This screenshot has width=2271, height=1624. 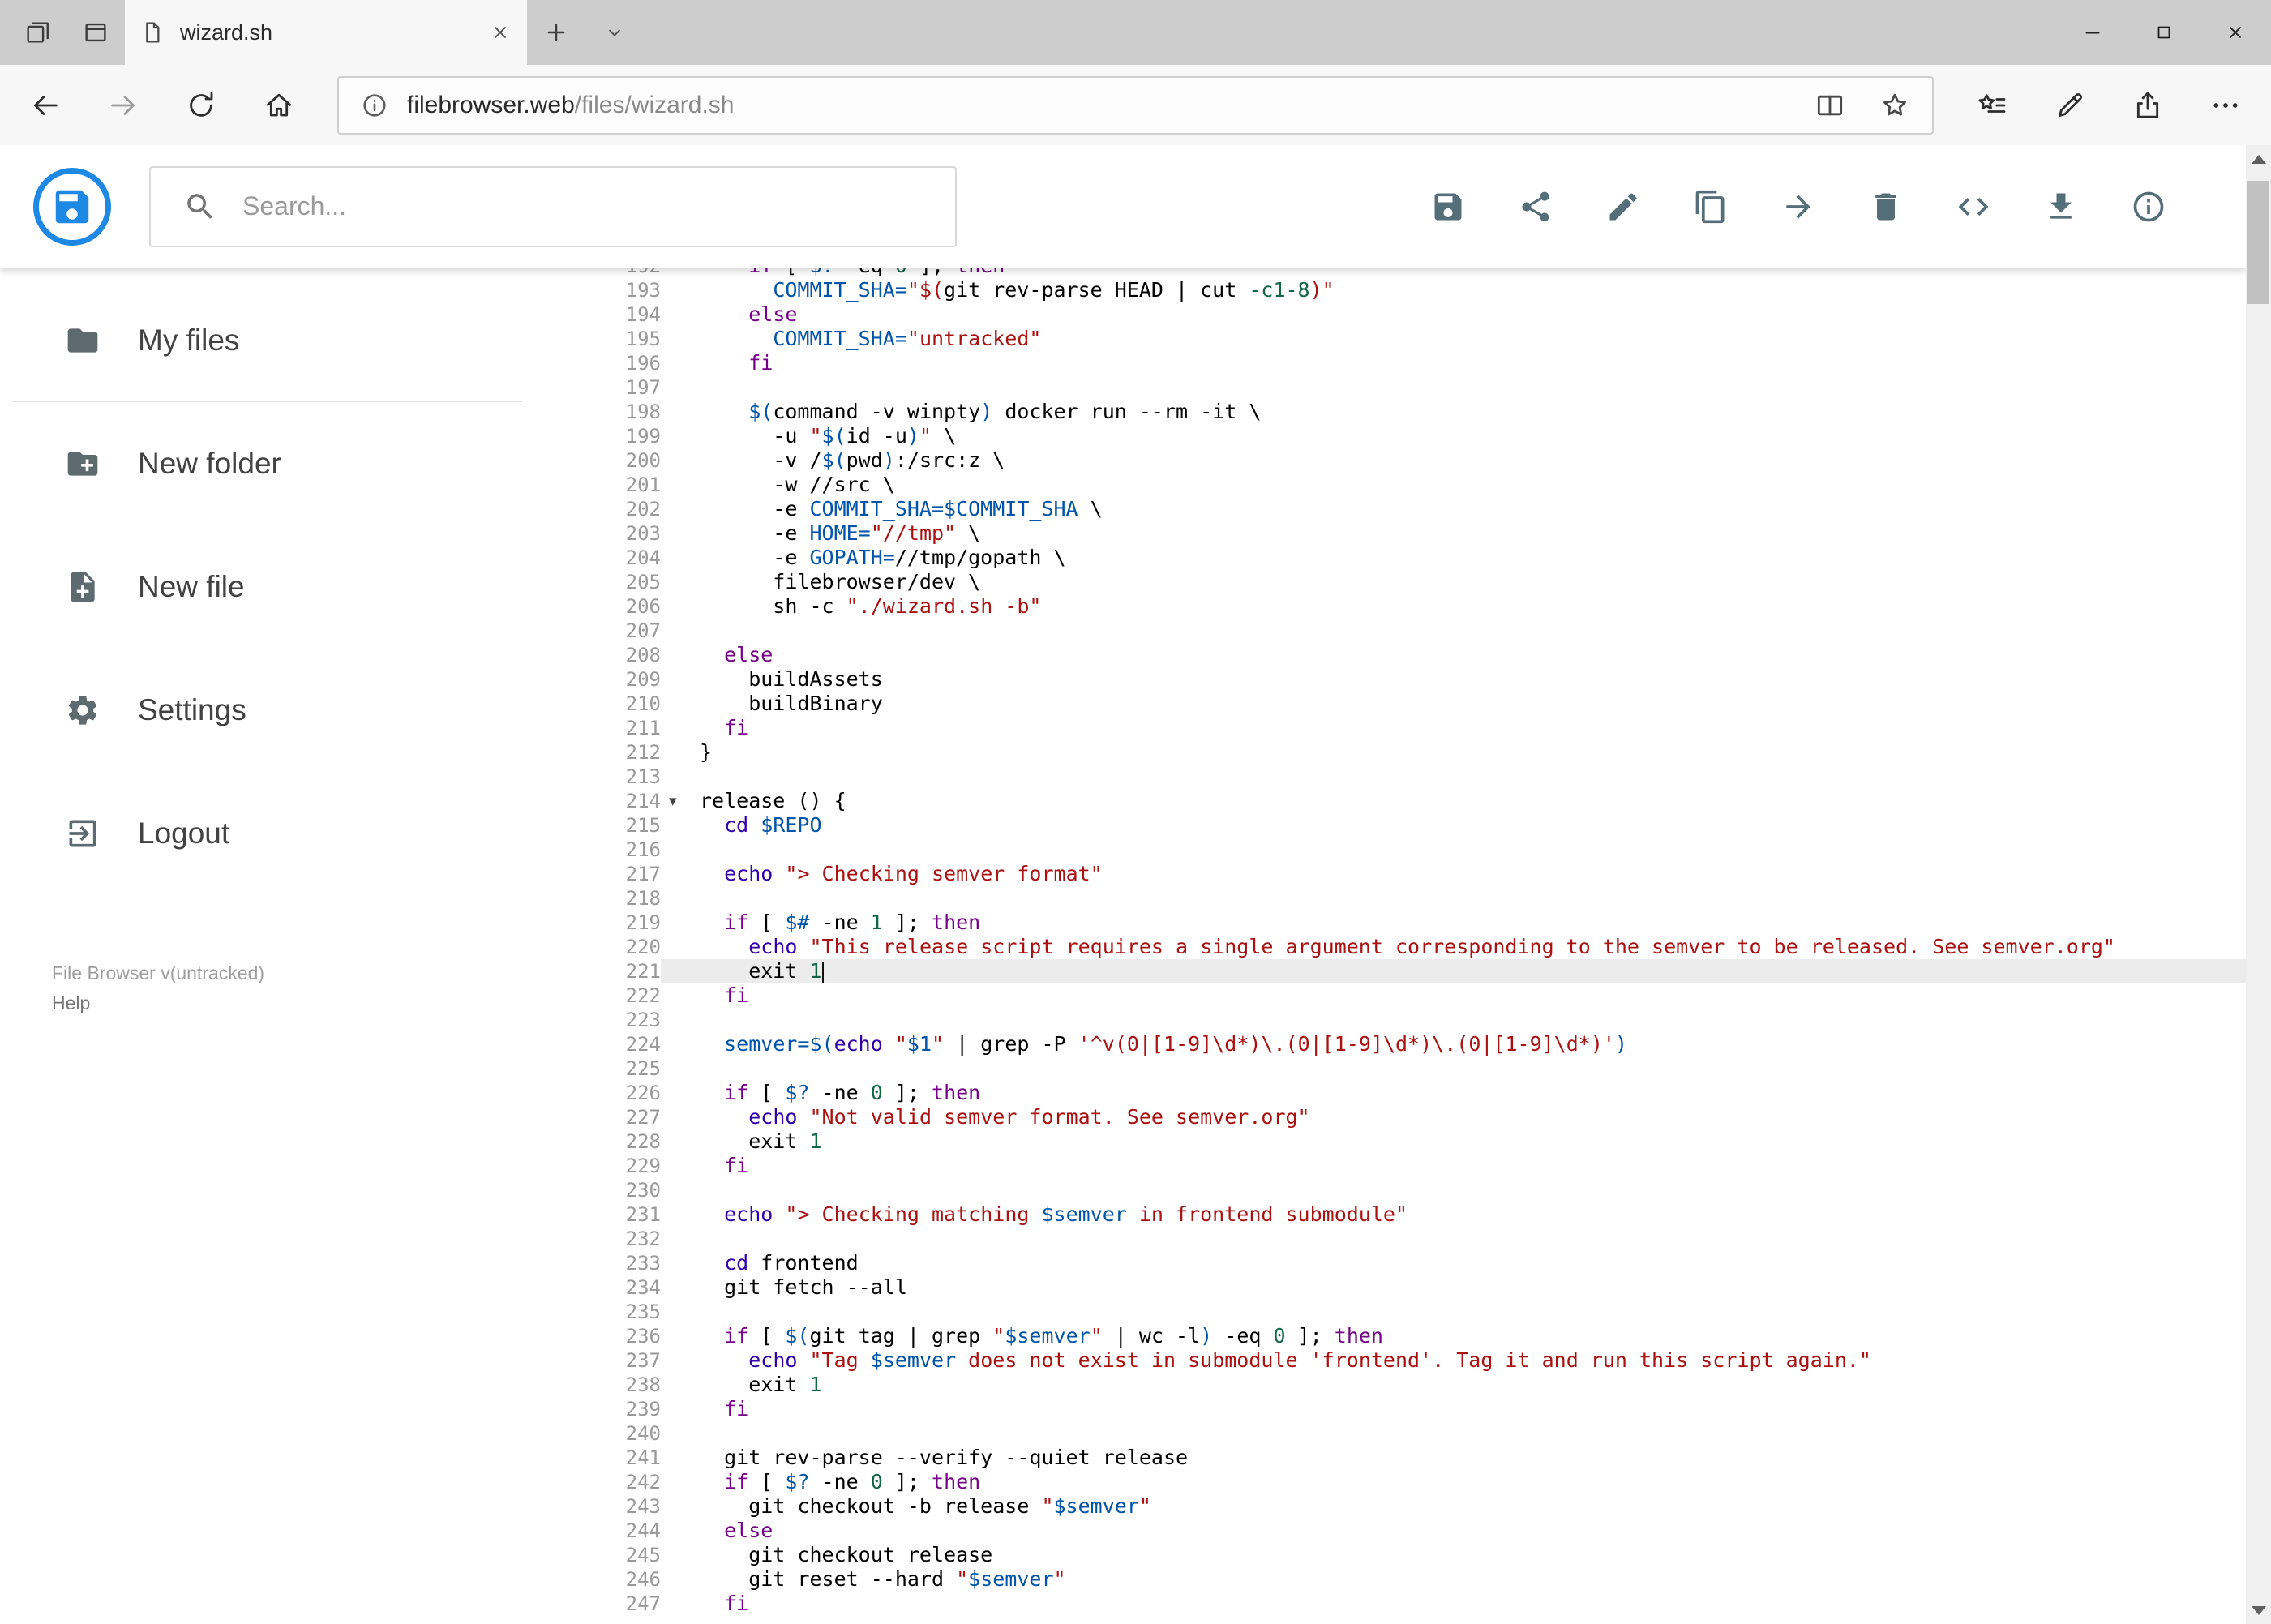 What do you see at coordinates (1407, 1434) in the screenshot?
I see `code-line: 240` at bounding box center [1407, 1434].